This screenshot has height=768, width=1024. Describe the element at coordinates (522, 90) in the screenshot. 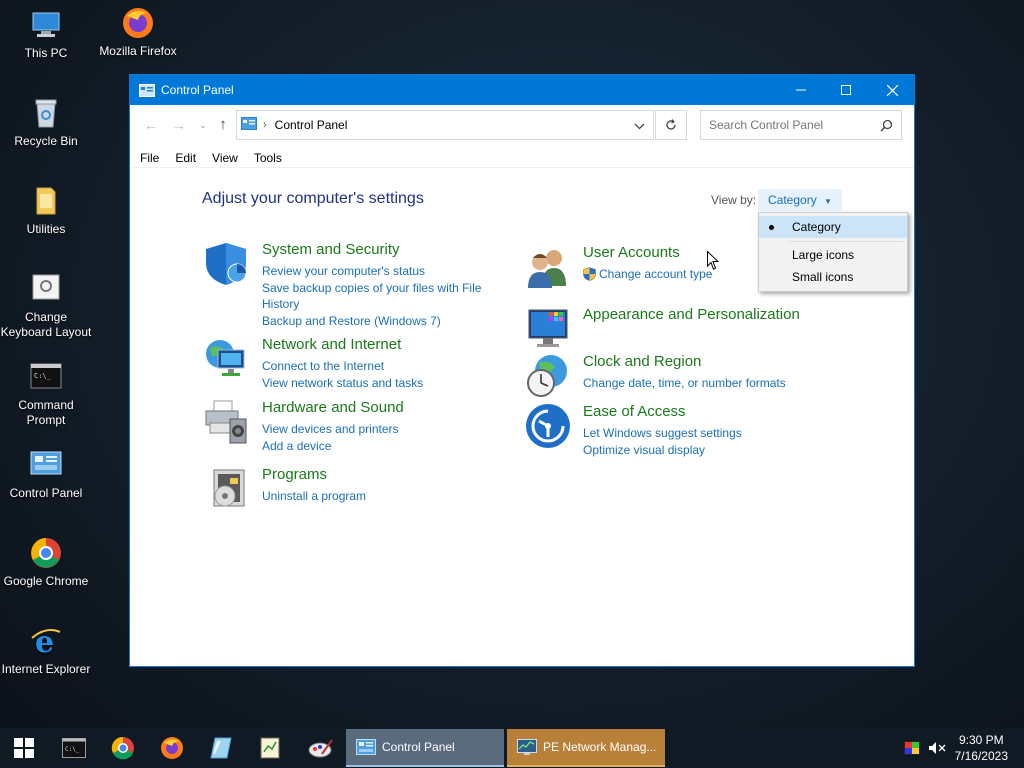

I see `title-bar: Control Panel` at that location.